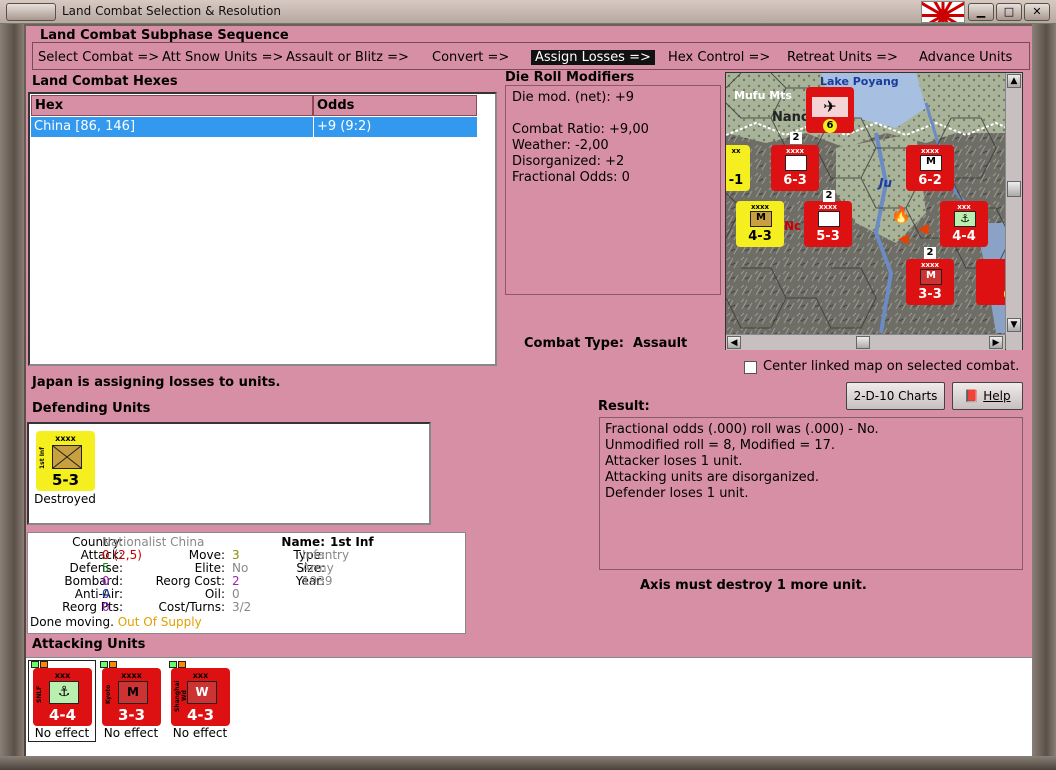 This screenshot has width=1056, height=770. What do you see at coordinates (568, 161) in the screenshot?
I see `die-line: Disorganized: +2` at bounding box center [568, 161].